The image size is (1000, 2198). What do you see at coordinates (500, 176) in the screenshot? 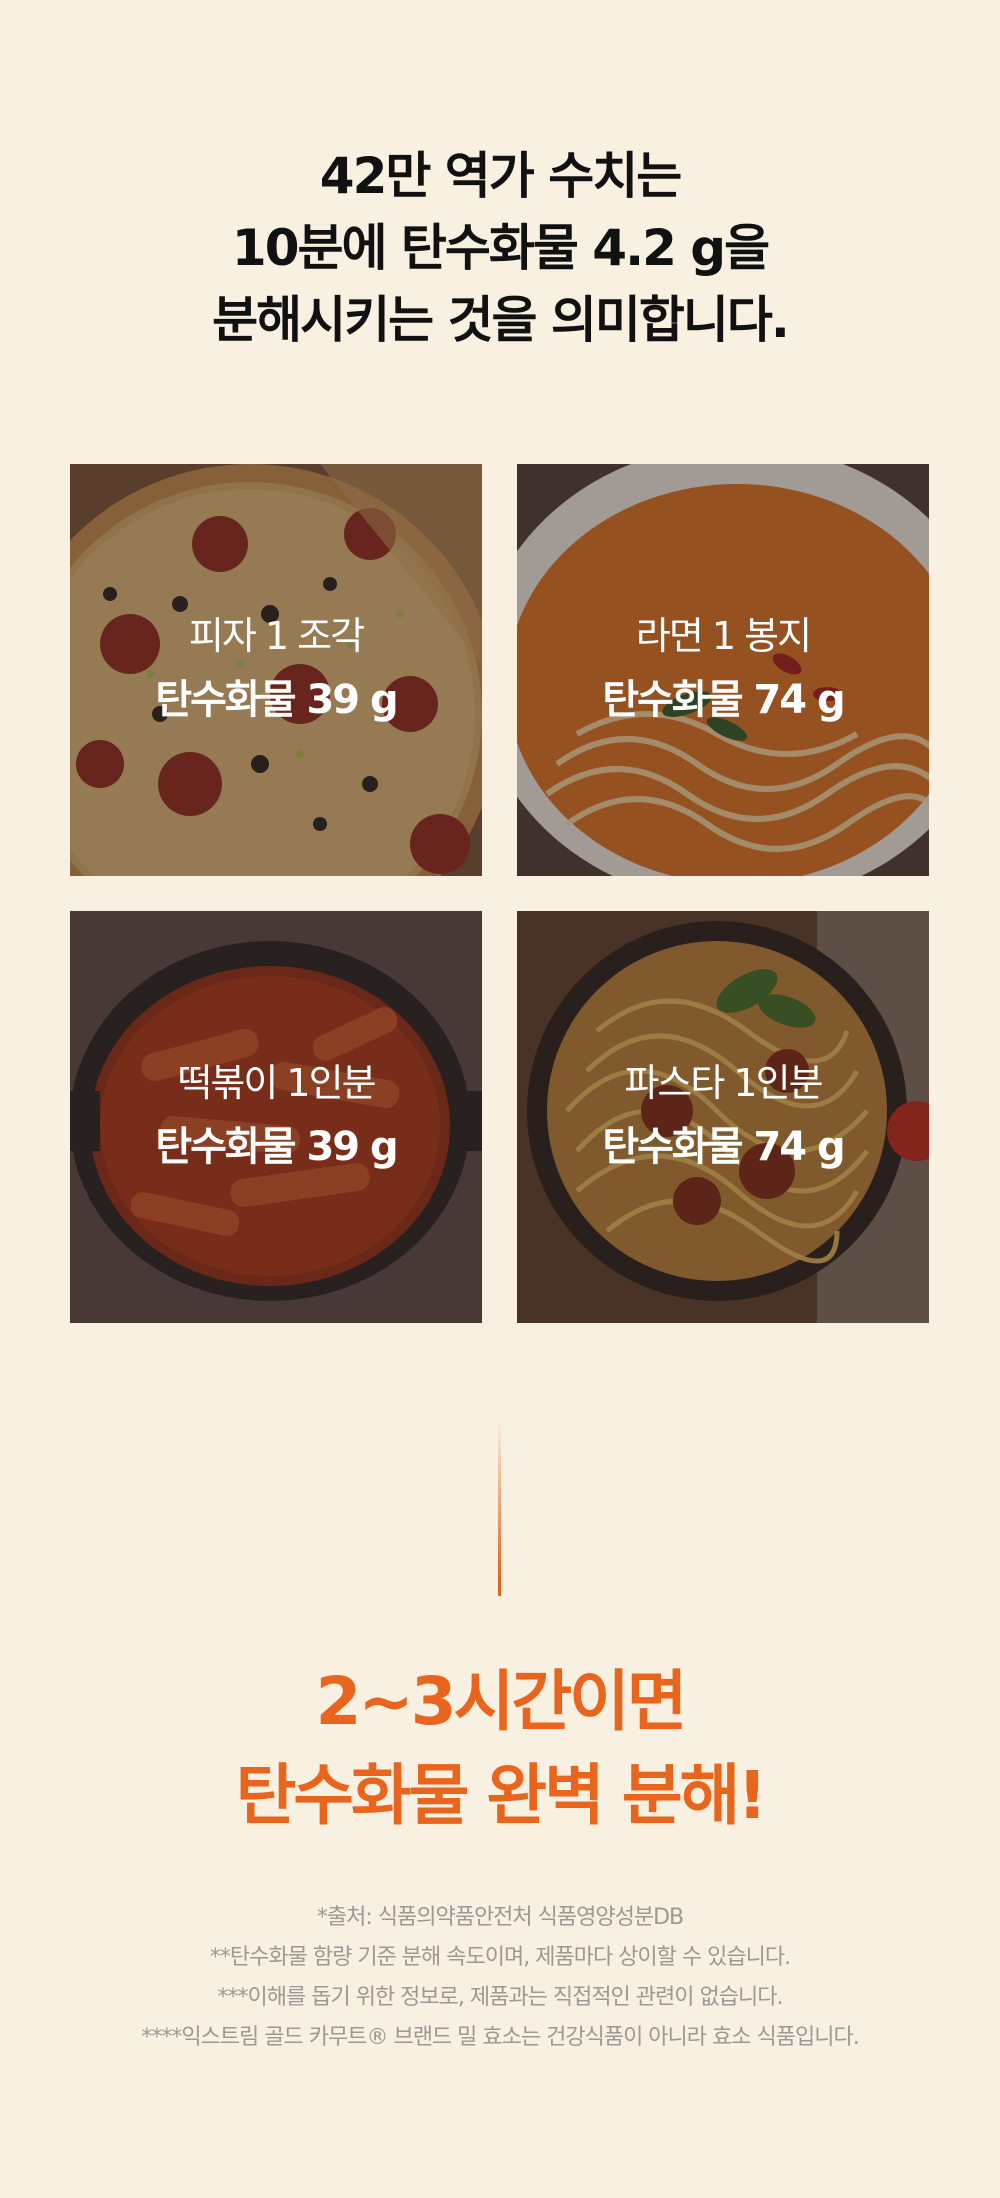
I see `headline-line-1: 42만 역가 수치는` at bounding box center [500, 176].